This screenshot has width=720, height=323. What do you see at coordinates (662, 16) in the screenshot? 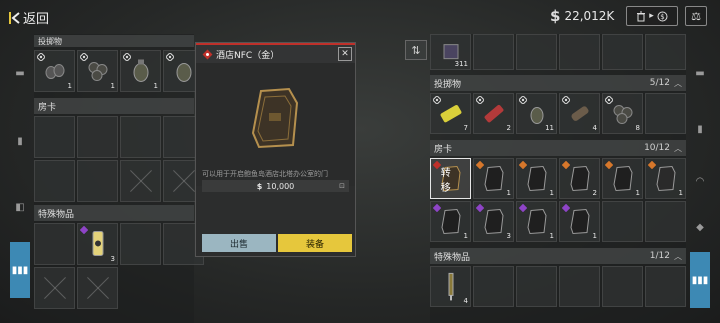
I see `coin-icon: $` at bounding box center [662, 16].